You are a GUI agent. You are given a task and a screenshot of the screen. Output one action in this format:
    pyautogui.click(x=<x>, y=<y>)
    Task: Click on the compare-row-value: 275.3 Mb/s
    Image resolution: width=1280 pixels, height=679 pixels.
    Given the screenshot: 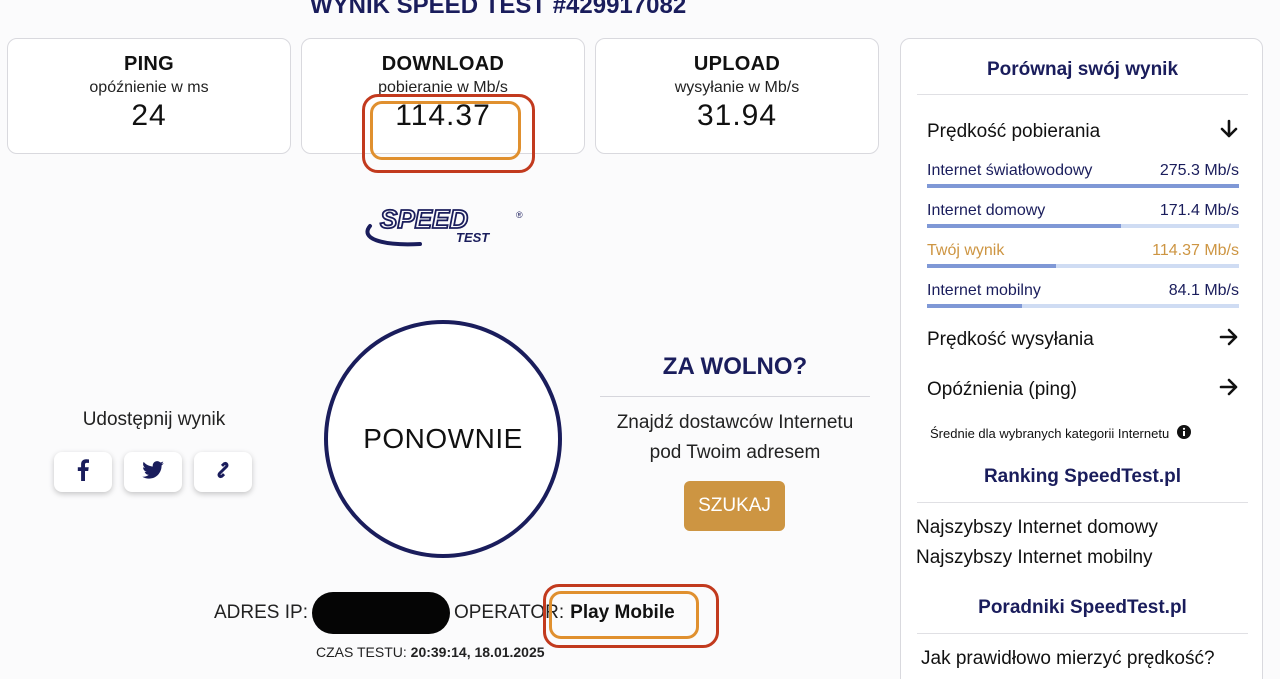 What is the action you would take?
    pyautogui.click(x=1199, y=170)
    